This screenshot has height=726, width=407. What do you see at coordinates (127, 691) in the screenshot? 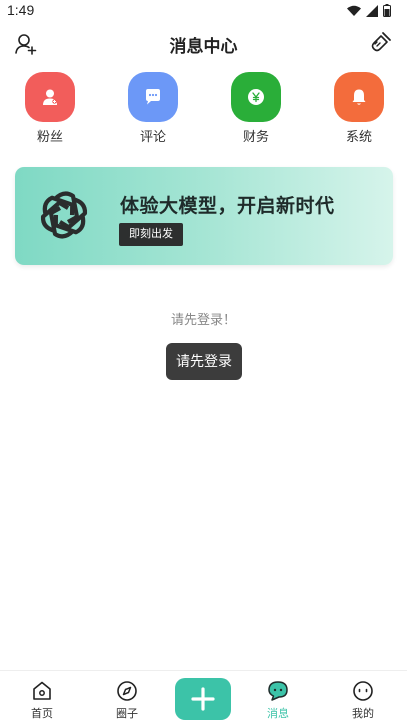
I see `compass-icon` at bounding box center [127, 691].